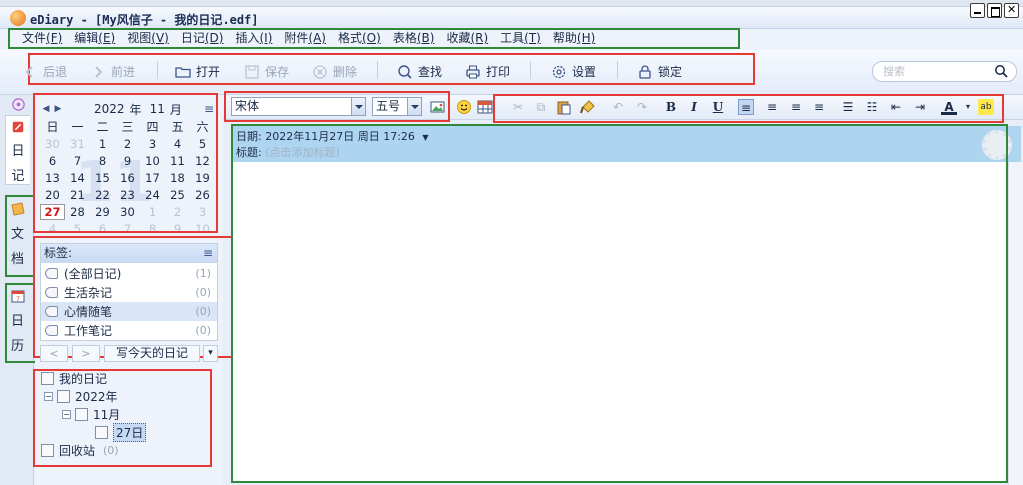 Image resolution: width=1023 pixels, height=485 pixels. What do you see at coordinates (138, 297) in the screenshot?
I see `tags-highlight-frame` at bounding box center [138, 297].